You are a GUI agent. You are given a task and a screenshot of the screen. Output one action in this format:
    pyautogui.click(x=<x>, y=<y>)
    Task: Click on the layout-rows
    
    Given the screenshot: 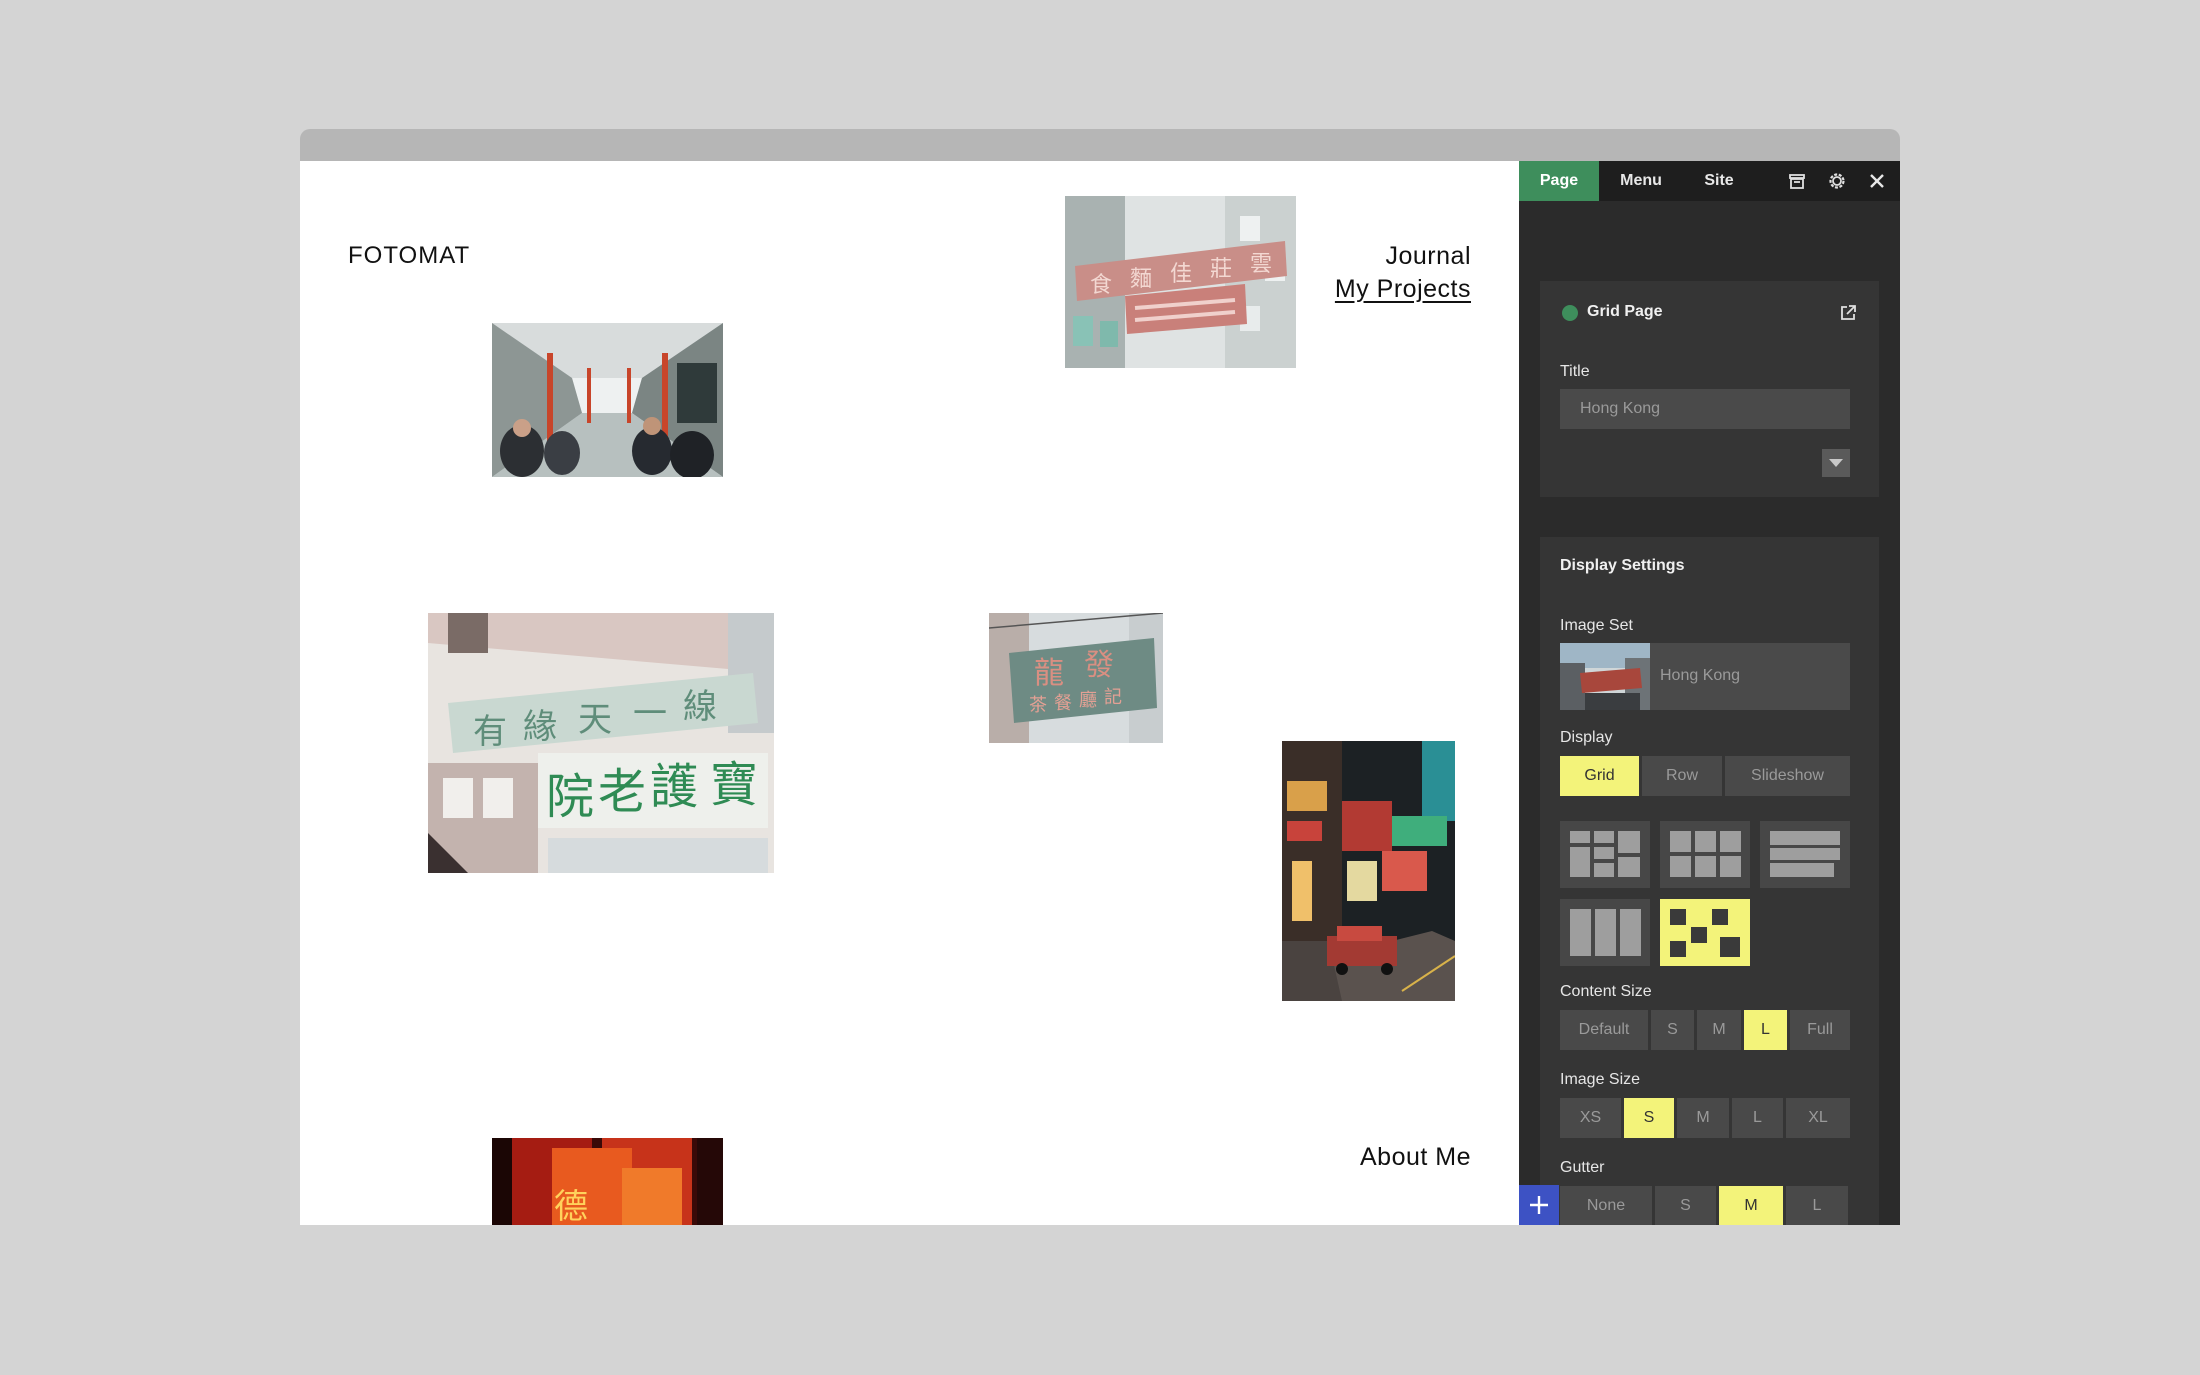 What is the action you would take?
    pyautogui.click(x=1805, y=854)
    